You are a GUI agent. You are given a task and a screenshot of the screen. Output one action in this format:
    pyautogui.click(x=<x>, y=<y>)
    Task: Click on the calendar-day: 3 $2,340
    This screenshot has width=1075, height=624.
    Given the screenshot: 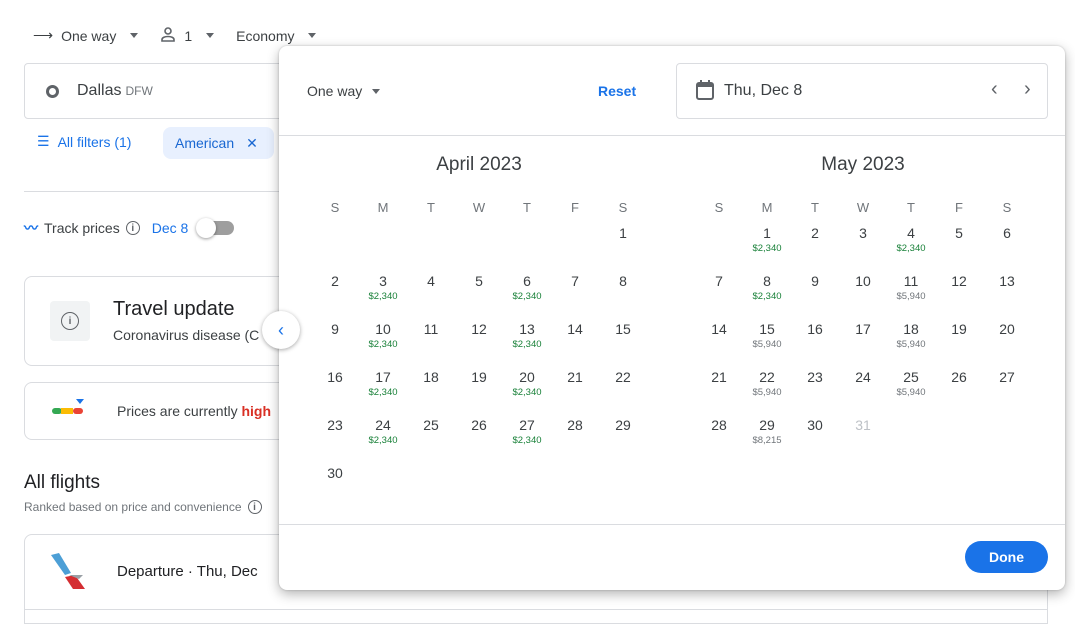 What is the action you would take?
    pyautogui.click(x=383, y=294)
    